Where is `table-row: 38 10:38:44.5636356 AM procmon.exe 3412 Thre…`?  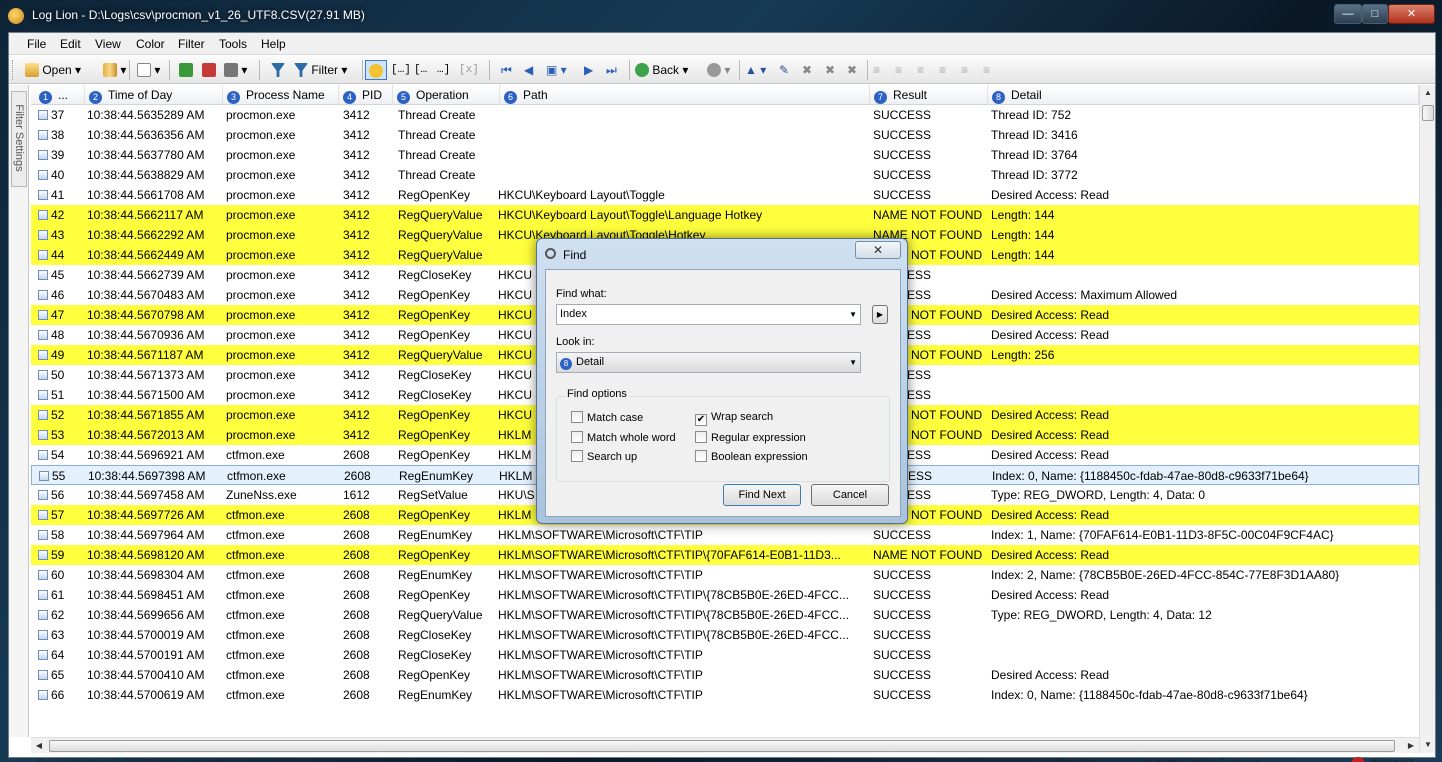
table-row: 38 10:38:44.5636356 AM procmon.exe 3412 Thre… is located at coordinates (725, 135).